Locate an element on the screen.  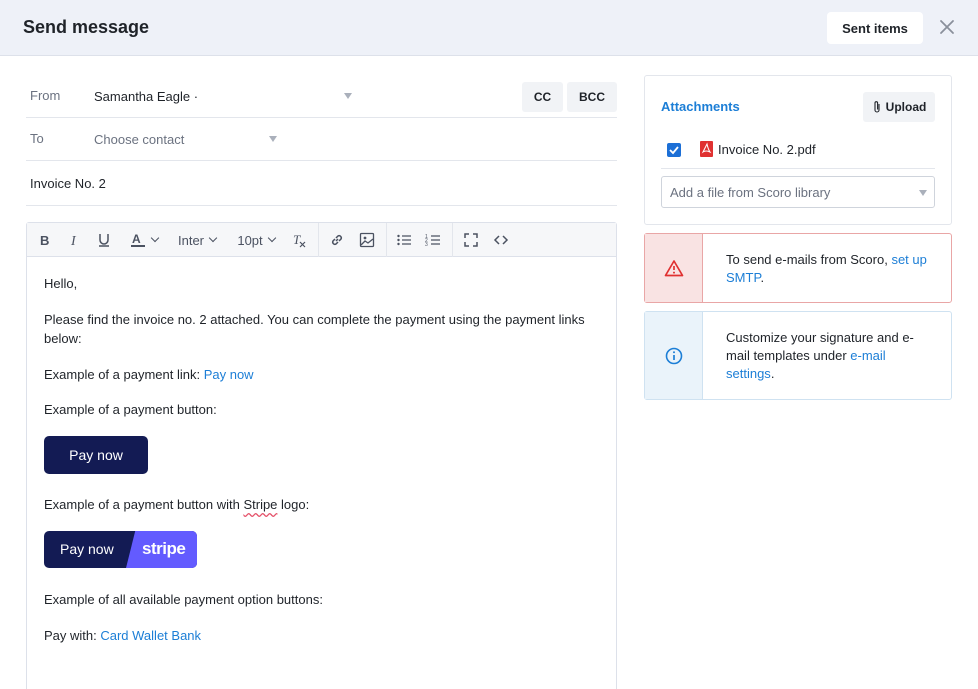
stripe-line-prefix: Example of a payment button with is located at coordinates (144, 504).